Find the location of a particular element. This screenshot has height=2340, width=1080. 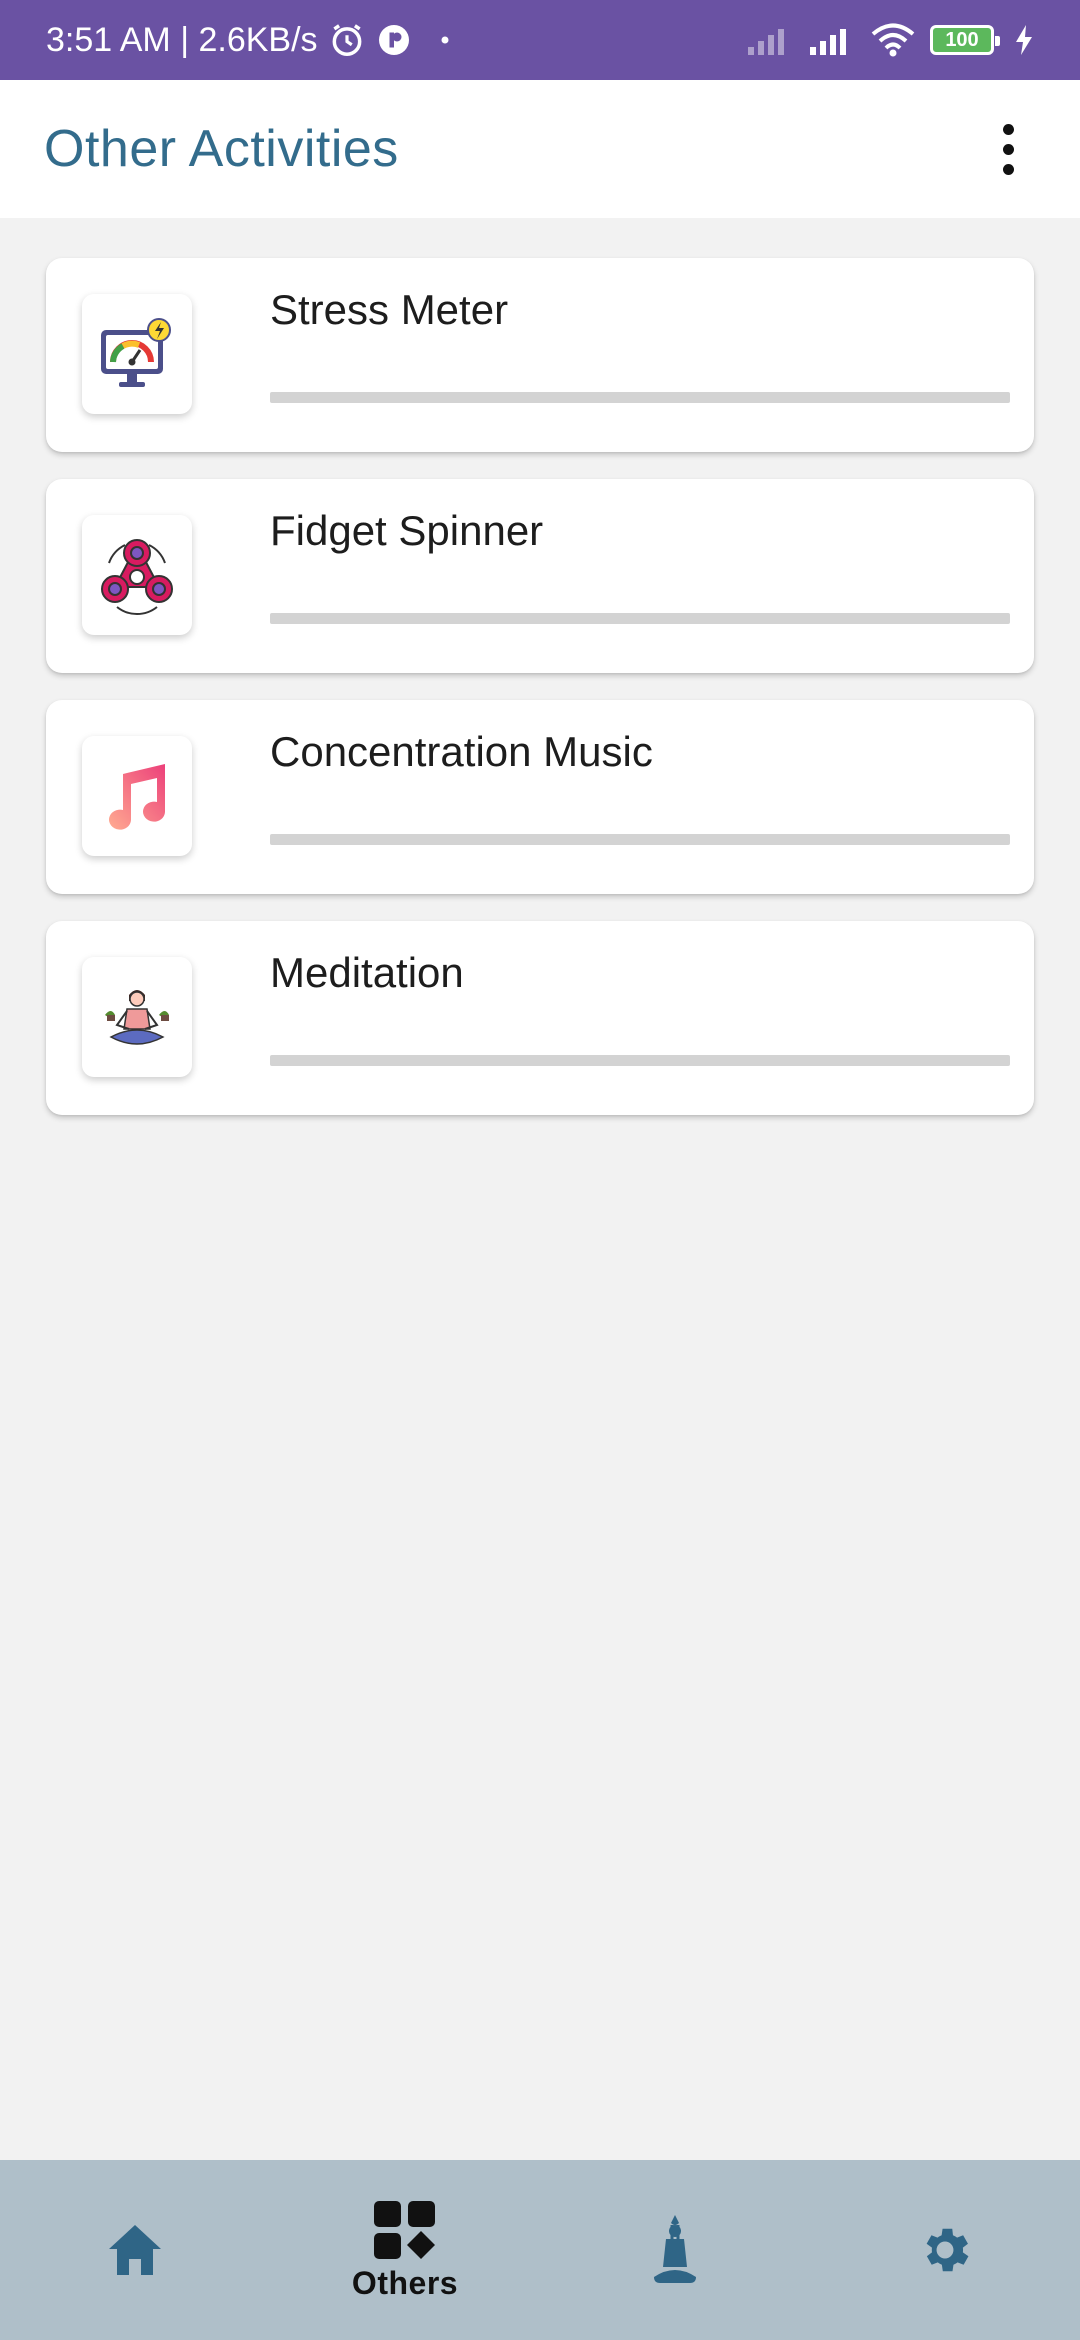

others-grid-icon is located at coordinates (404, 2229).